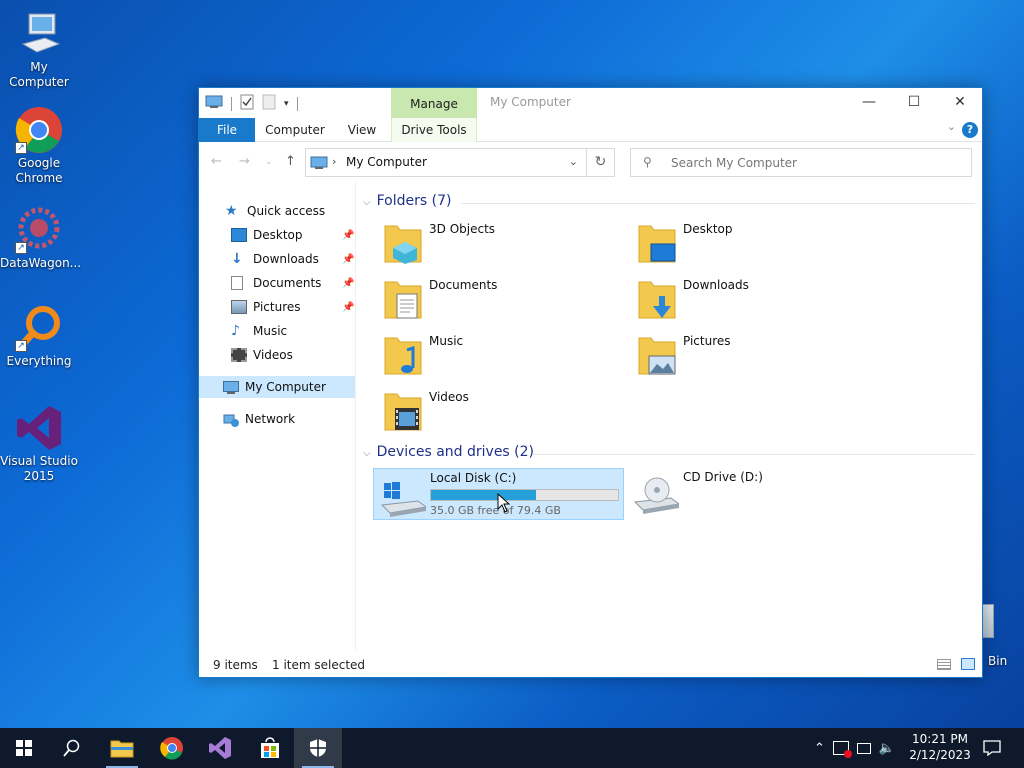  Describe the element at coordinates (259, 331) in the screenshot. I see `nav-item-music: ♪ Music` at that location.